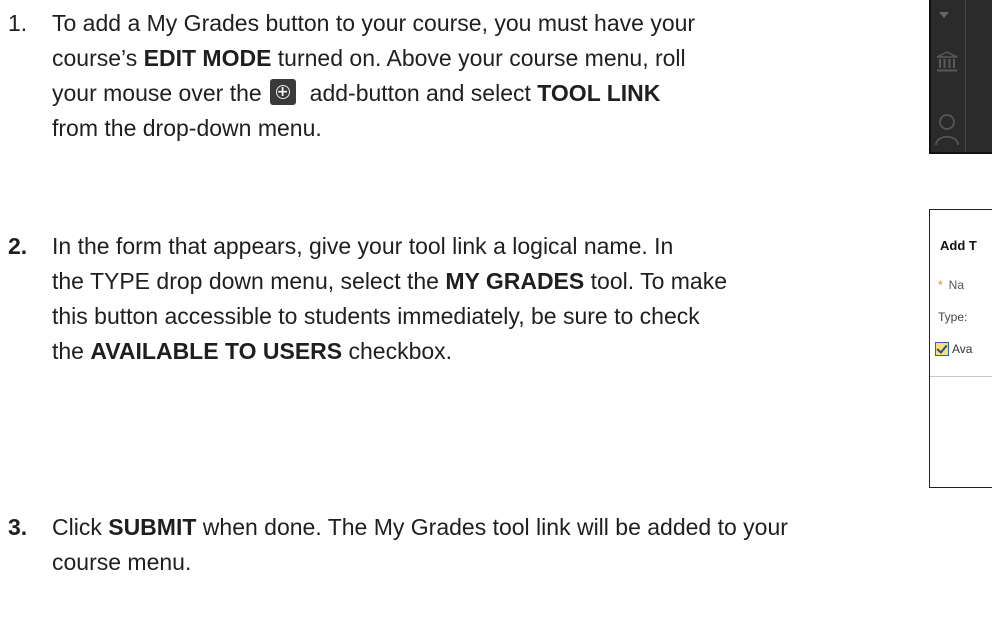  What do you see at coordinates (18, 246) in the screenshot?
I see `step-number: 2.` at bounding box center [18, 246].